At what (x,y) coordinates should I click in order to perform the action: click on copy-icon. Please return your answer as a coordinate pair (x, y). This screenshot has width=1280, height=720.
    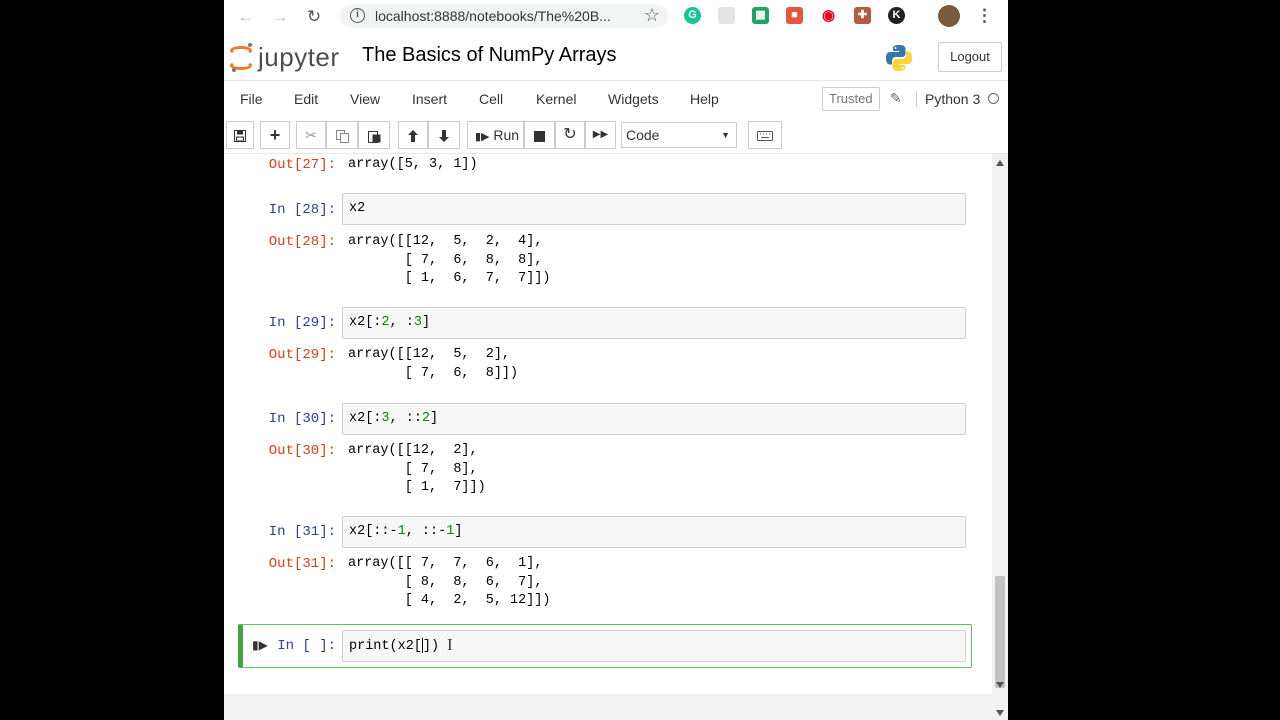
    Looking at the image, I should click on (342, 136).